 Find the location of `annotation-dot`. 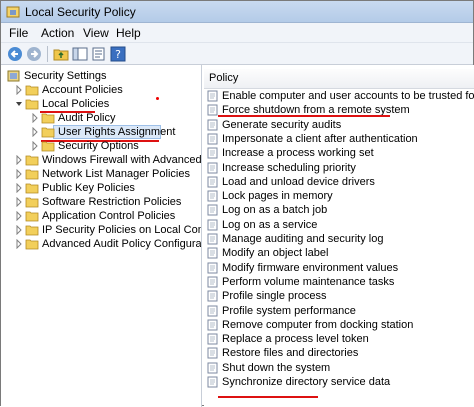

annotation-dot is located at coordinates (157, 98).